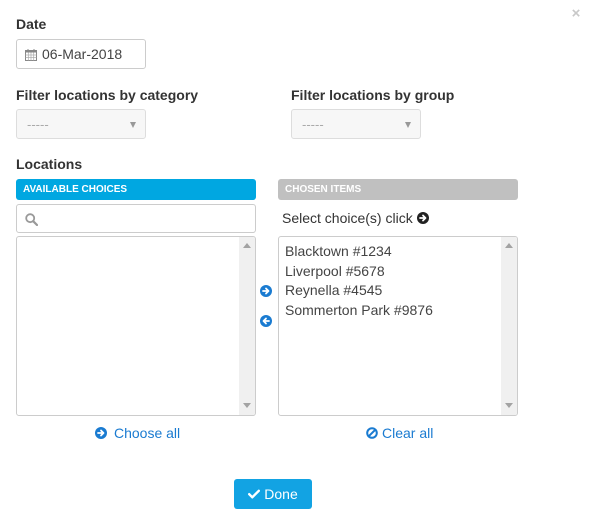 This screenshot has height=525, width=591. Describe the element at coordinates (254, 494) in the screenshot. I see `check-icon` at that location.